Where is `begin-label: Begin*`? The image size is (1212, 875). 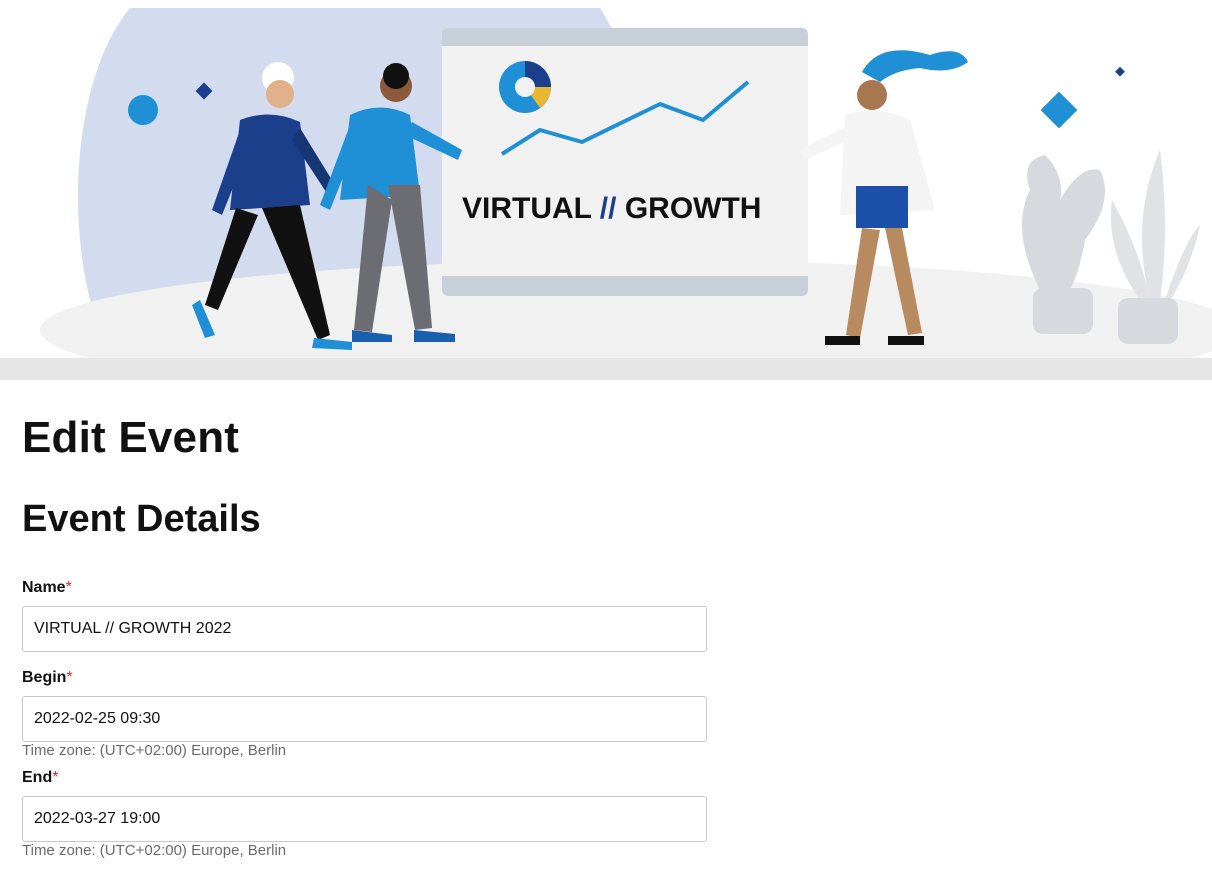 begin-label: Begin* is located at coordinates (47, 678).